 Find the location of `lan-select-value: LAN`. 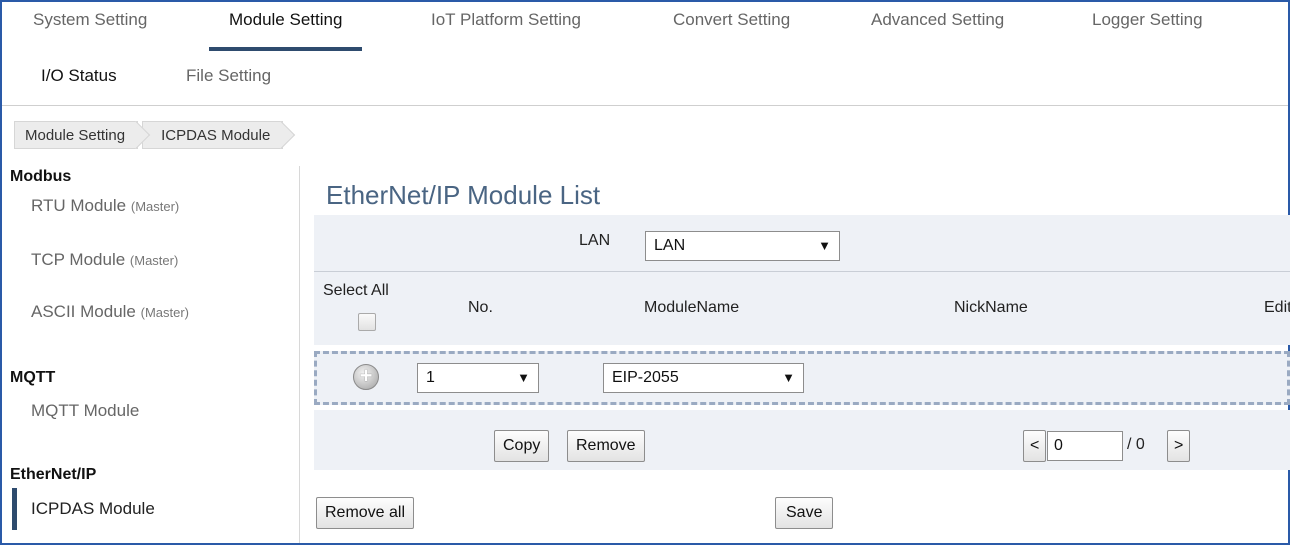

lan-select-value: LAN is located at coordinates (670, 245).